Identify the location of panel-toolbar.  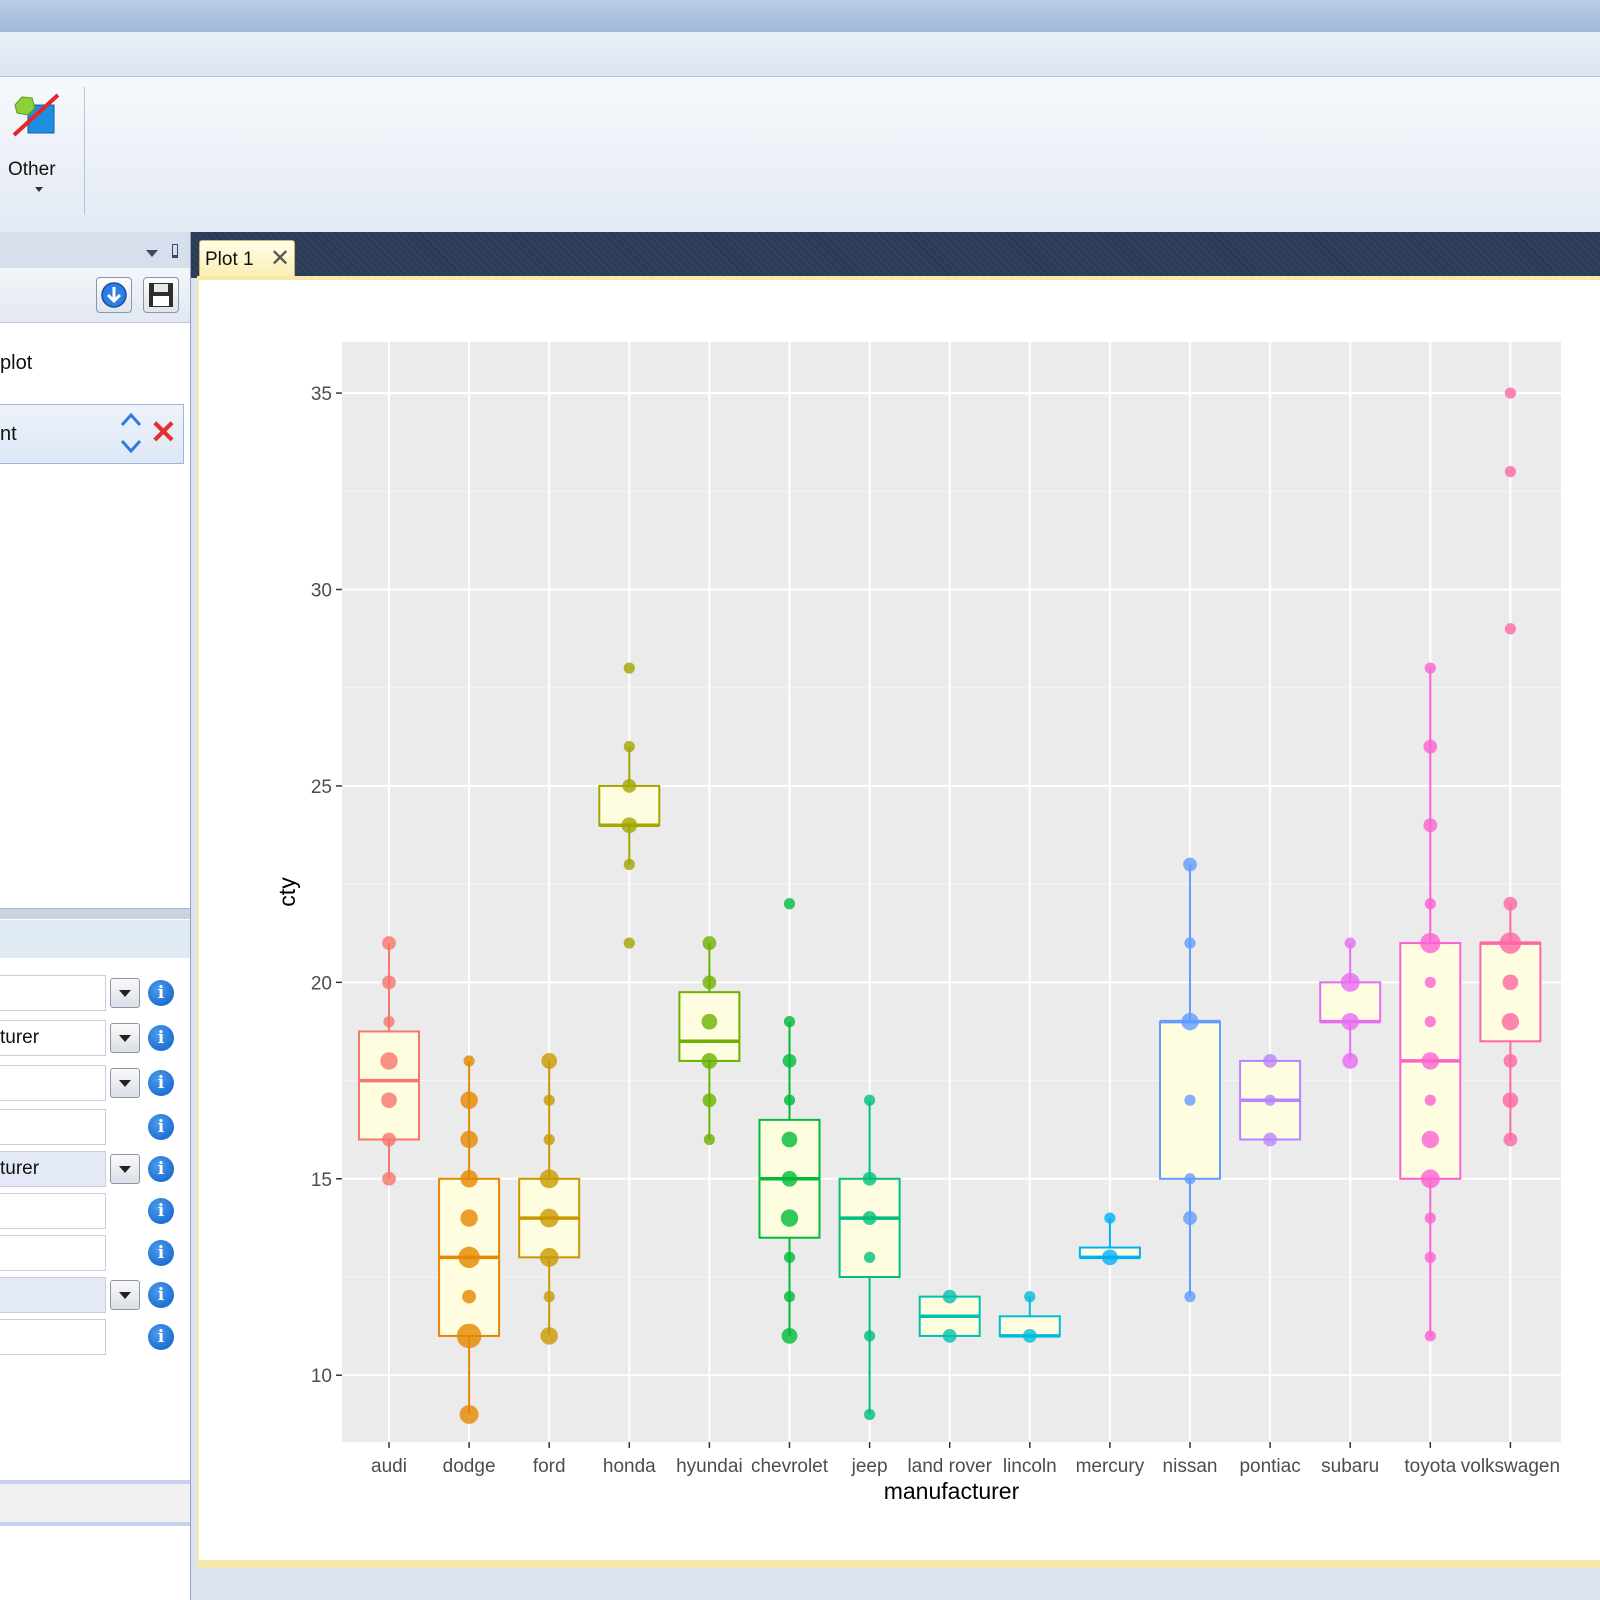
(95, 295).